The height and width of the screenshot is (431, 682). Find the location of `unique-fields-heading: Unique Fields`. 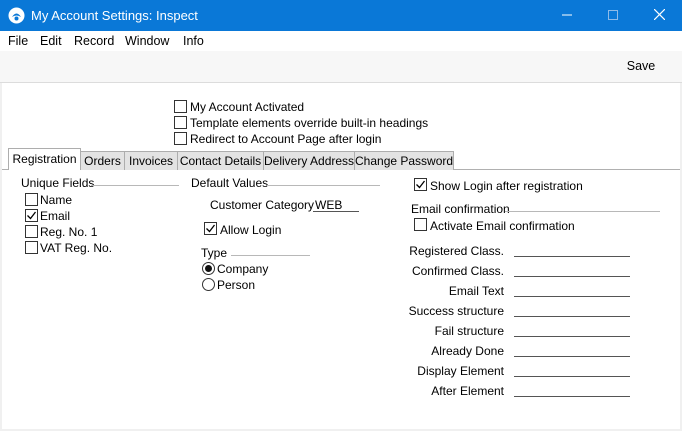

unique-fields-heading: Unique Fields is located at coordinates (58, 183).